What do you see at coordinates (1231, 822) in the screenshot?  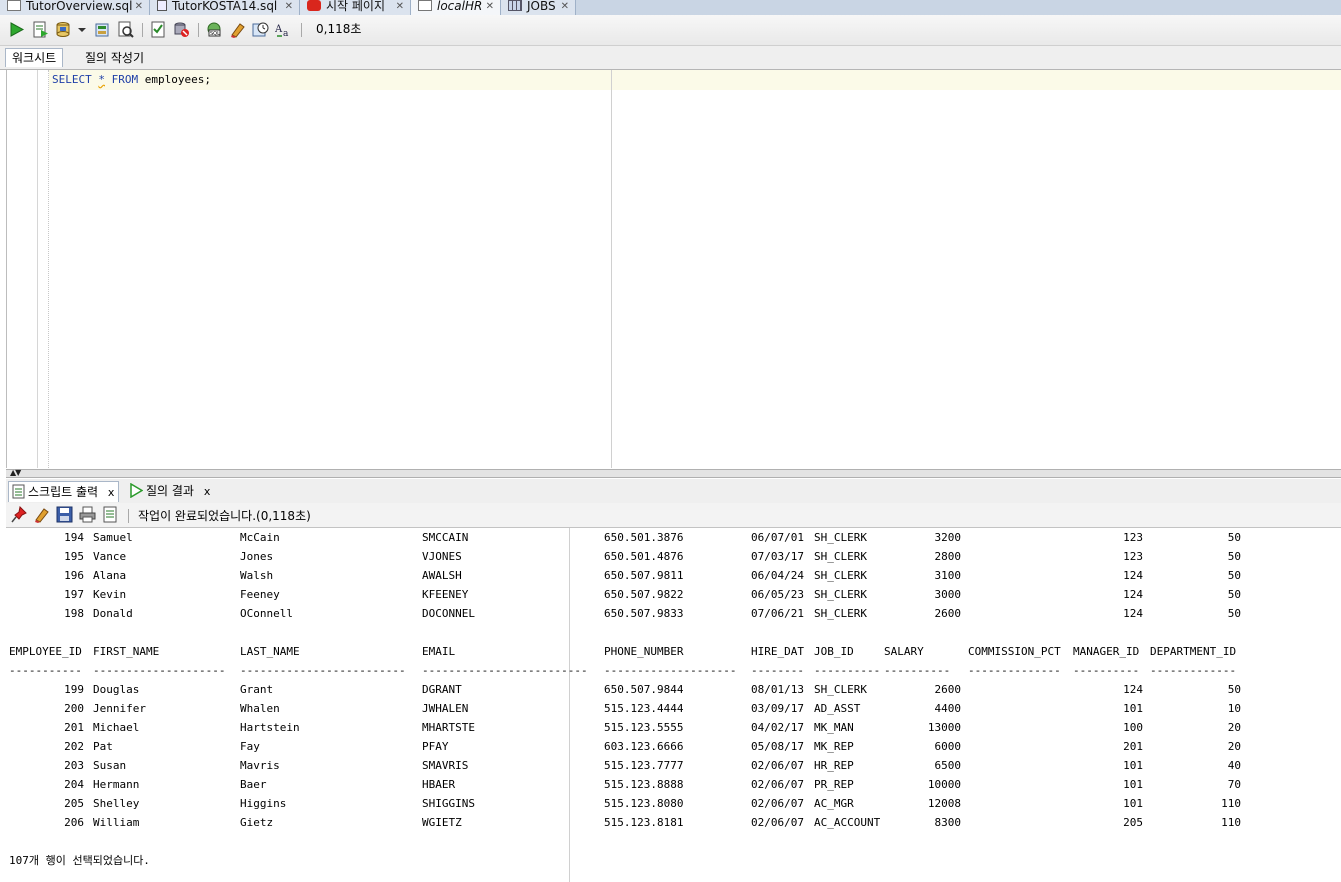 I see `output-cell: 110` at bounding box center [1231, 822].